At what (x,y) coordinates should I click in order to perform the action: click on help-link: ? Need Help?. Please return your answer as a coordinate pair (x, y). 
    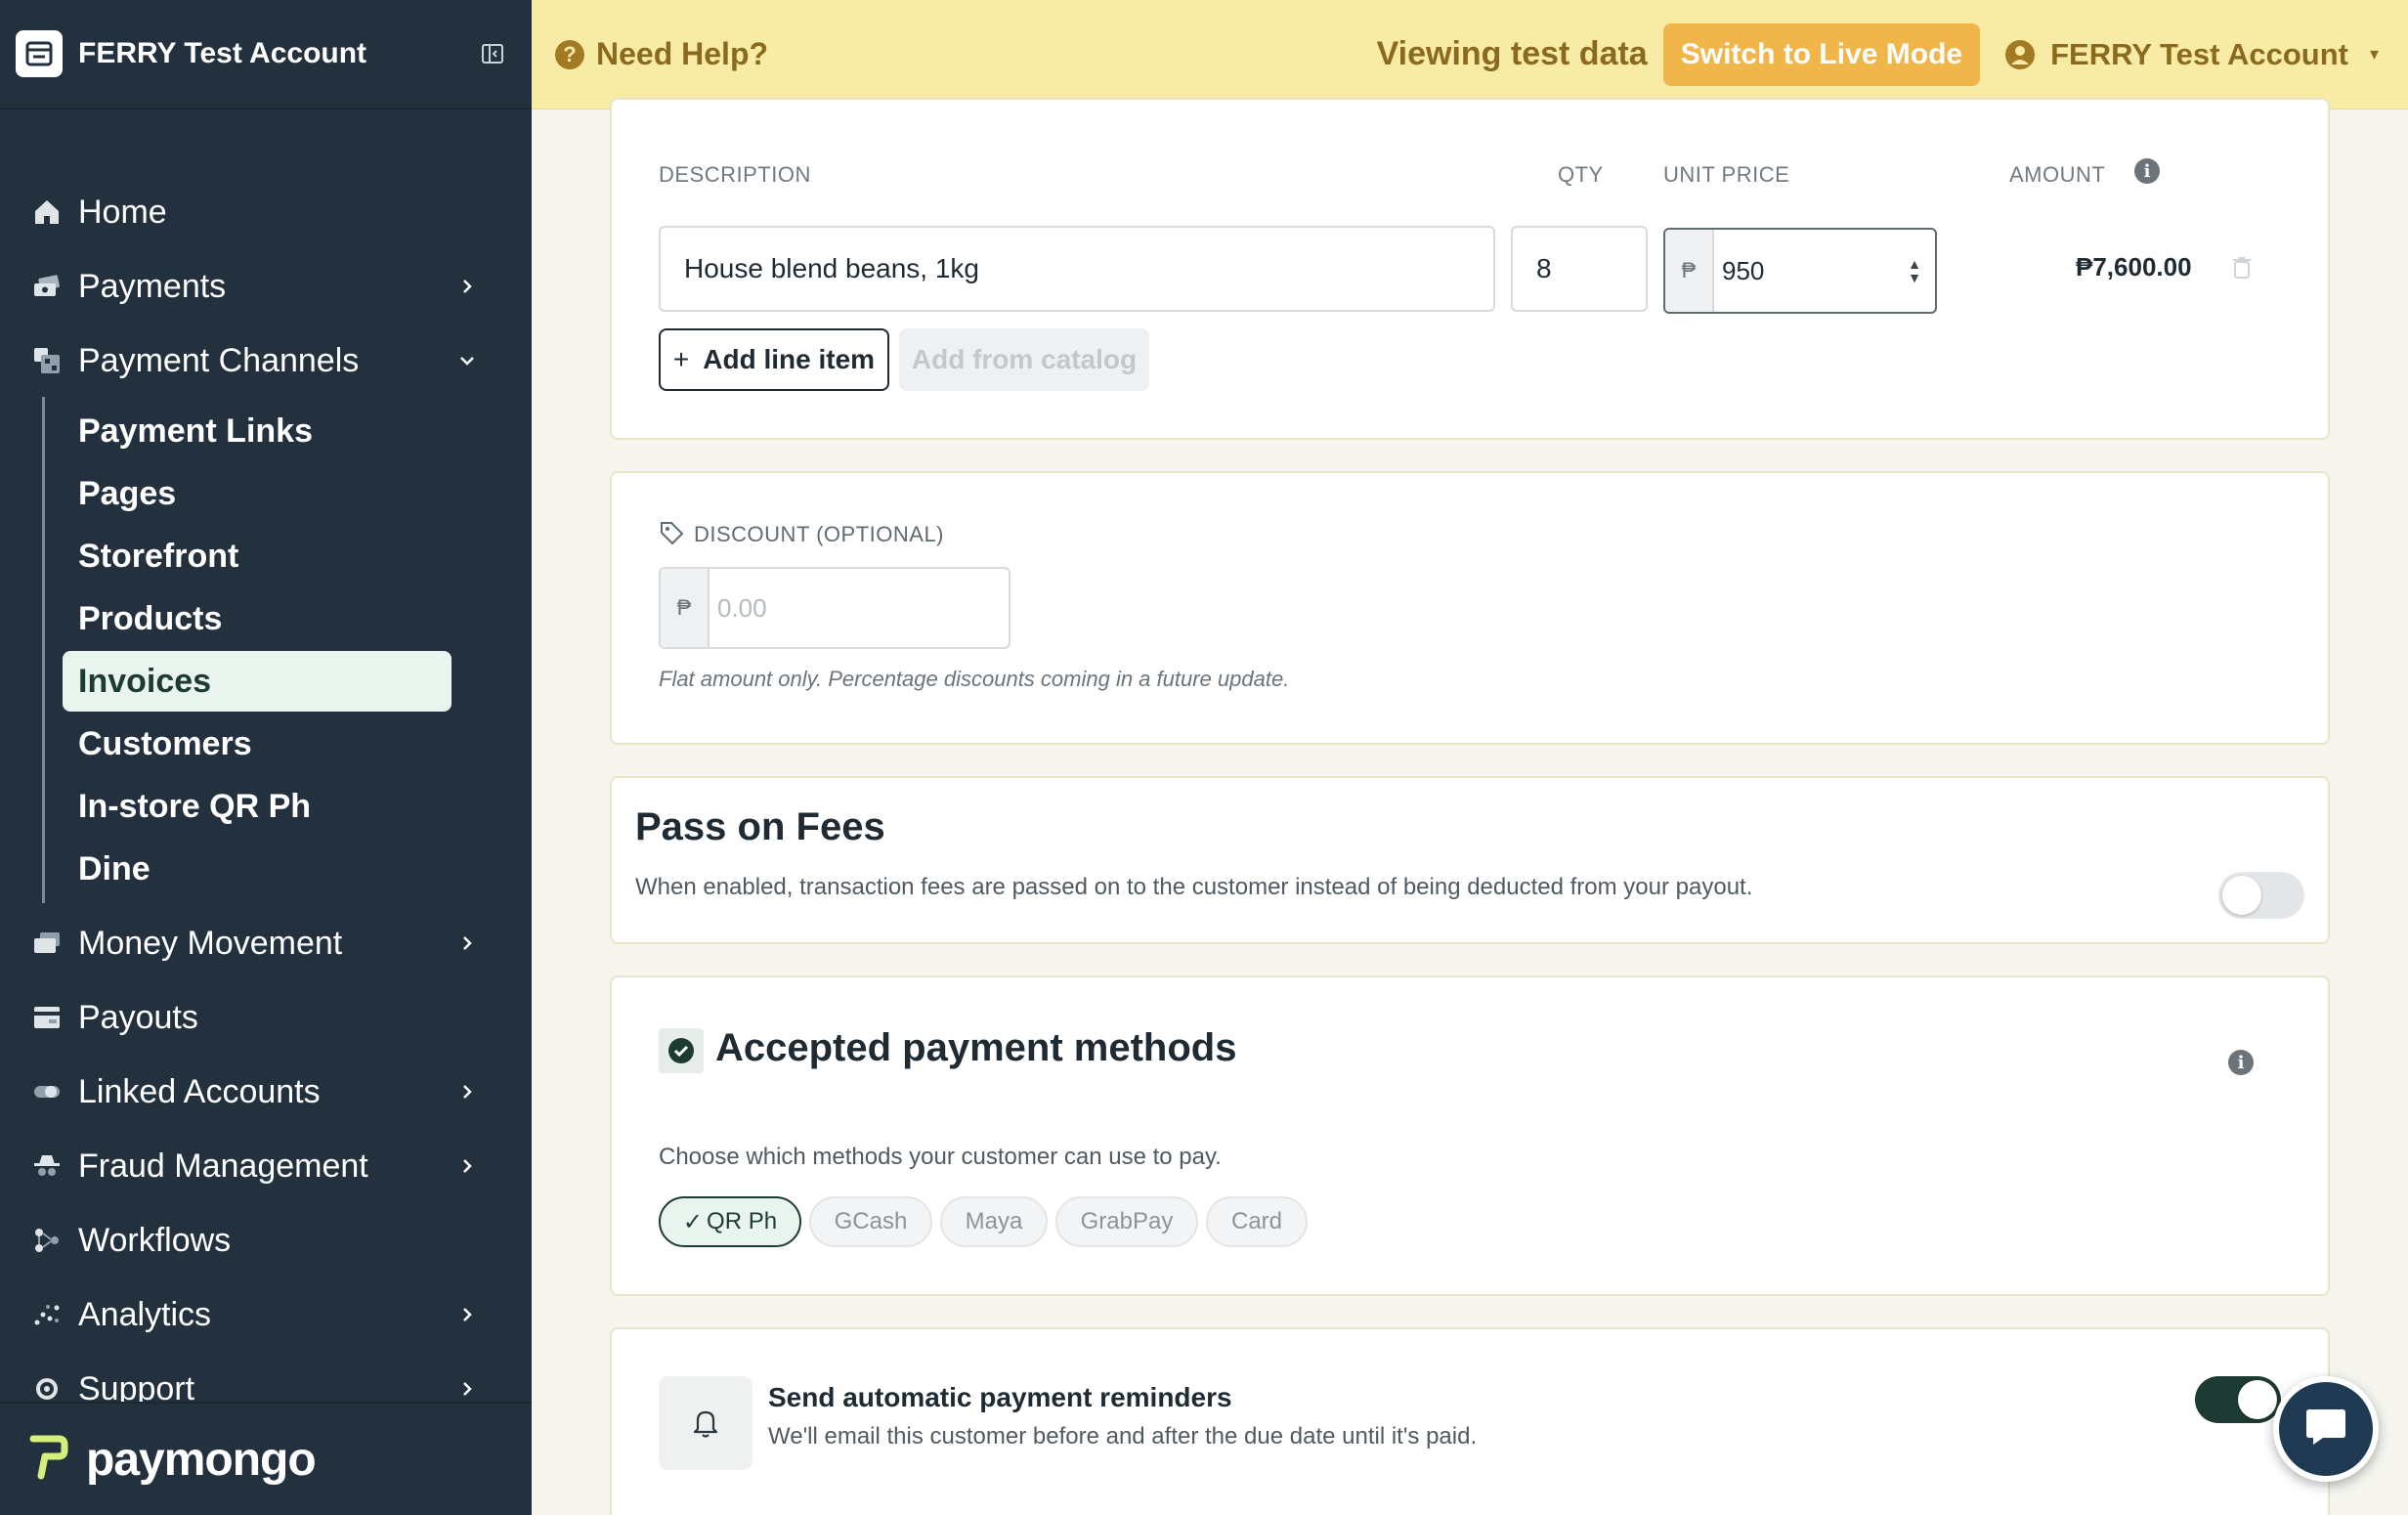
    Looking at the image, I should click on (661, 54).